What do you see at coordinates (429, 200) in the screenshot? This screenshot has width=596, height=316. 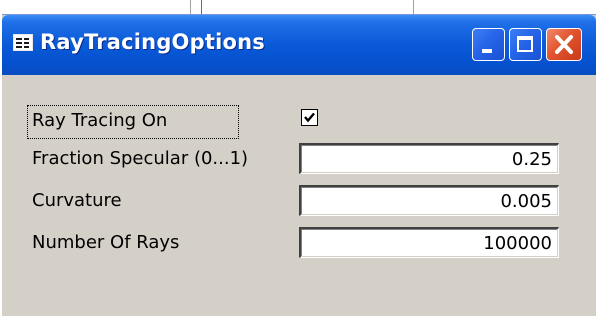 I see `curvature-field: 0.005` at bounding box center [429, 200].